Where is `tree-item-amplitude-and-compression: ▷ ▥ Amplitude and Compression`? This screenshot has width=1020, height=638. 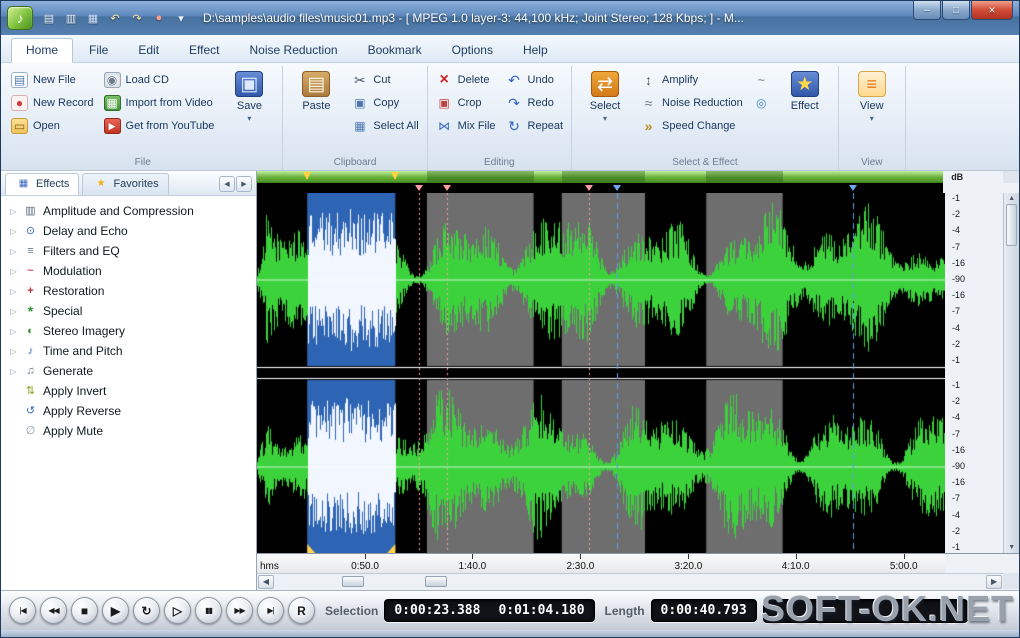 tree-item-amplitude-and-compression: ▷ ▥ Amplitude and Compression is located at coordinates (128, 211).